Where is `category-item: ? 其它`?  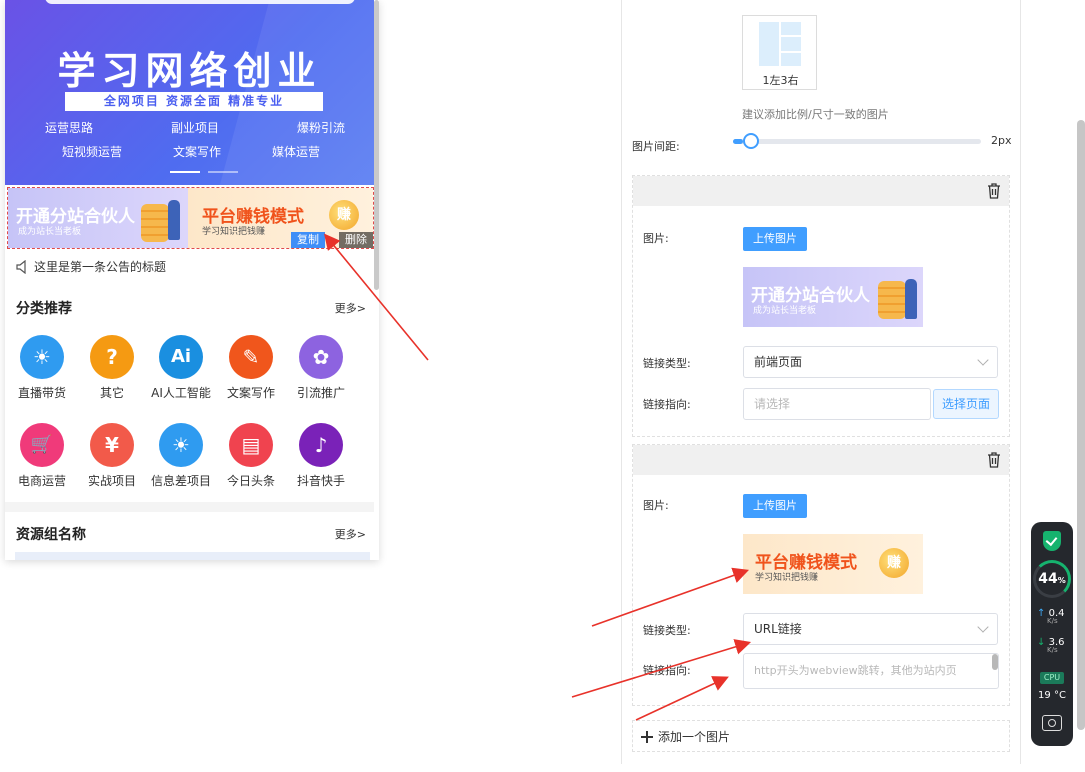 category-item: ? 其它 is located at coordinates (112, 368).